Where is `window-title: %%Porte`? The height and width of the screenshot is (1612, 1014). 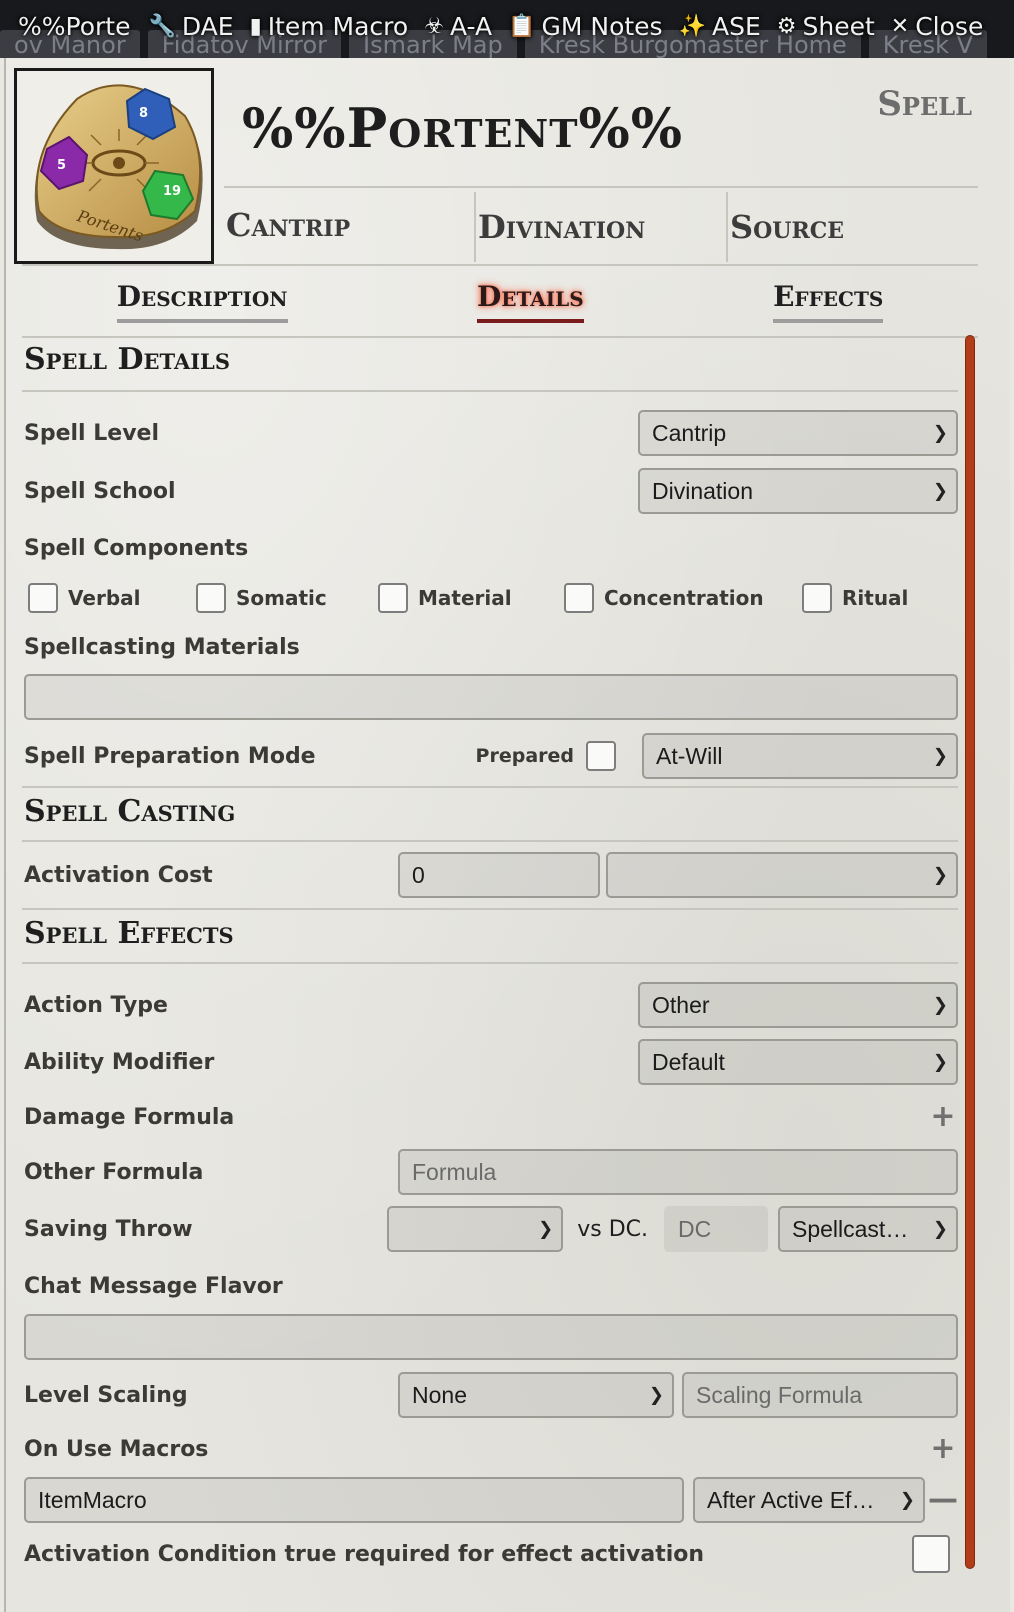 window-title: %%Porte is located at coordinates (74, 26).